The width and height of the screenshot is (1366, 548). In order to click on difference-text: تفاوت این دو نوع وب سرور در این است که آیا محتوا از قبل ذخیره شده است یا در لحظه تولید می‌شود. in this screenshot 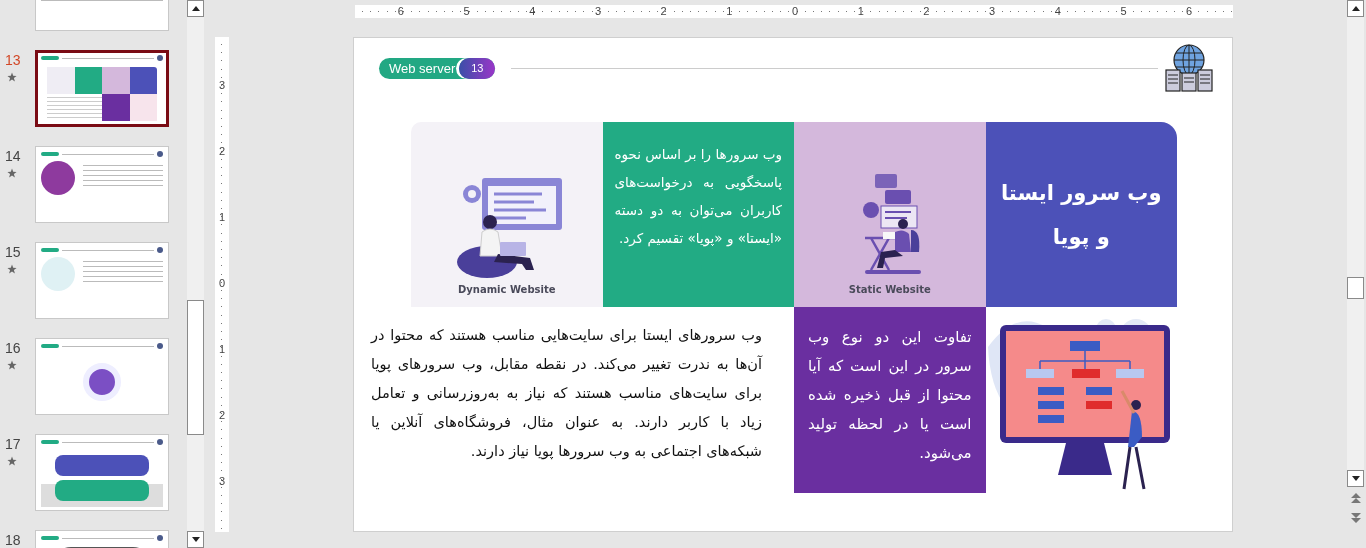, I will do `click(890, 395)`.